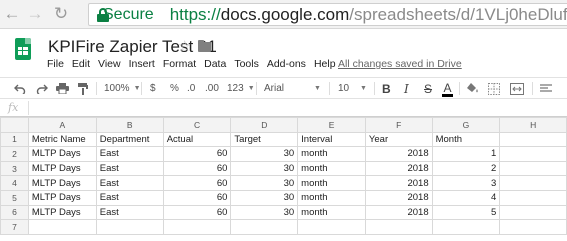 Image resolution: width=567 pixels, height=241 pixels. What do you see at coordinates (331, 139) in the screenshot?
I see `cell: Interval` at bounding box center [331, 139].